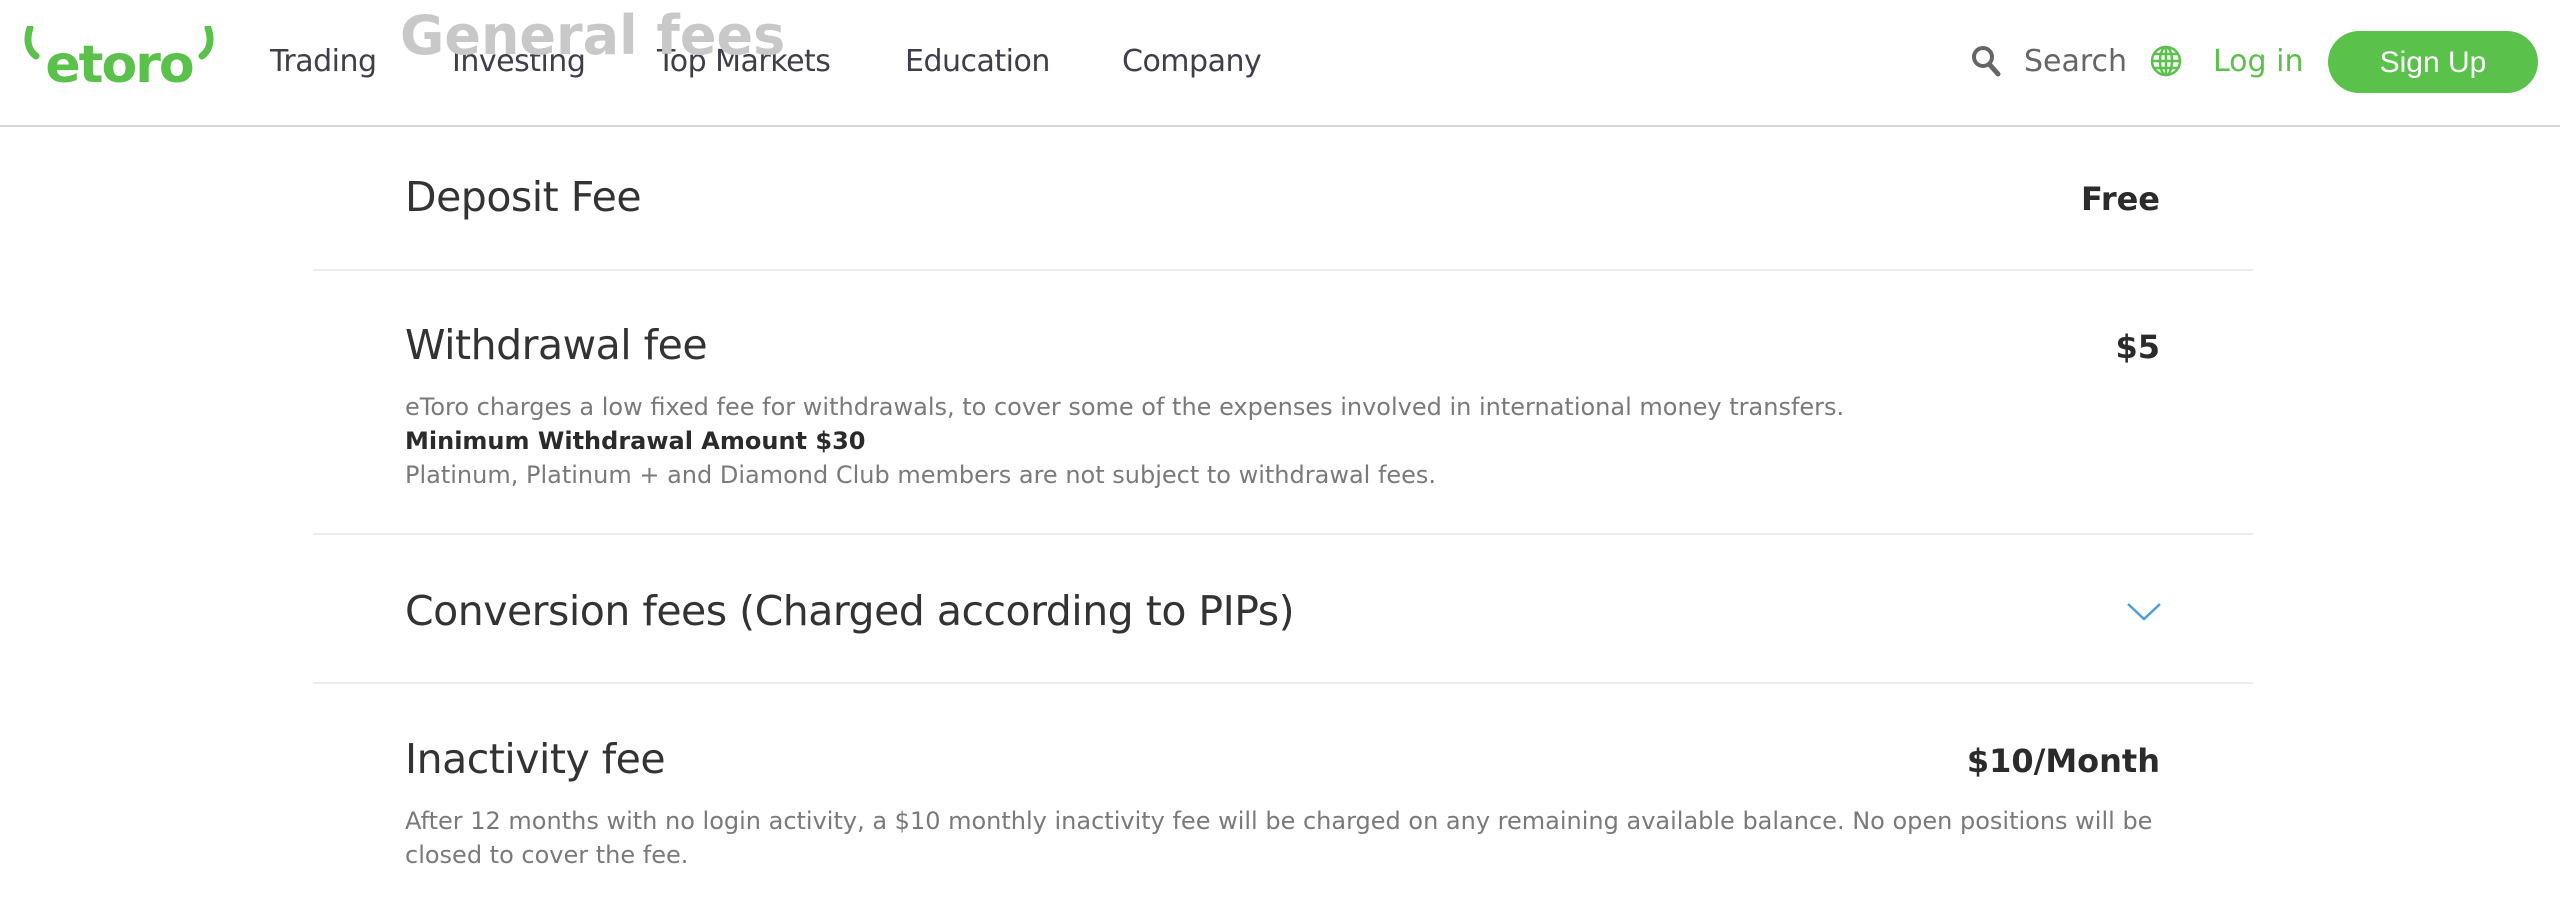 The width and height of the screenshot is (2560, 902). I want to click on minimum-withdrawal-note: Minimum Withdrawal Amount $30, so click(635, 441).